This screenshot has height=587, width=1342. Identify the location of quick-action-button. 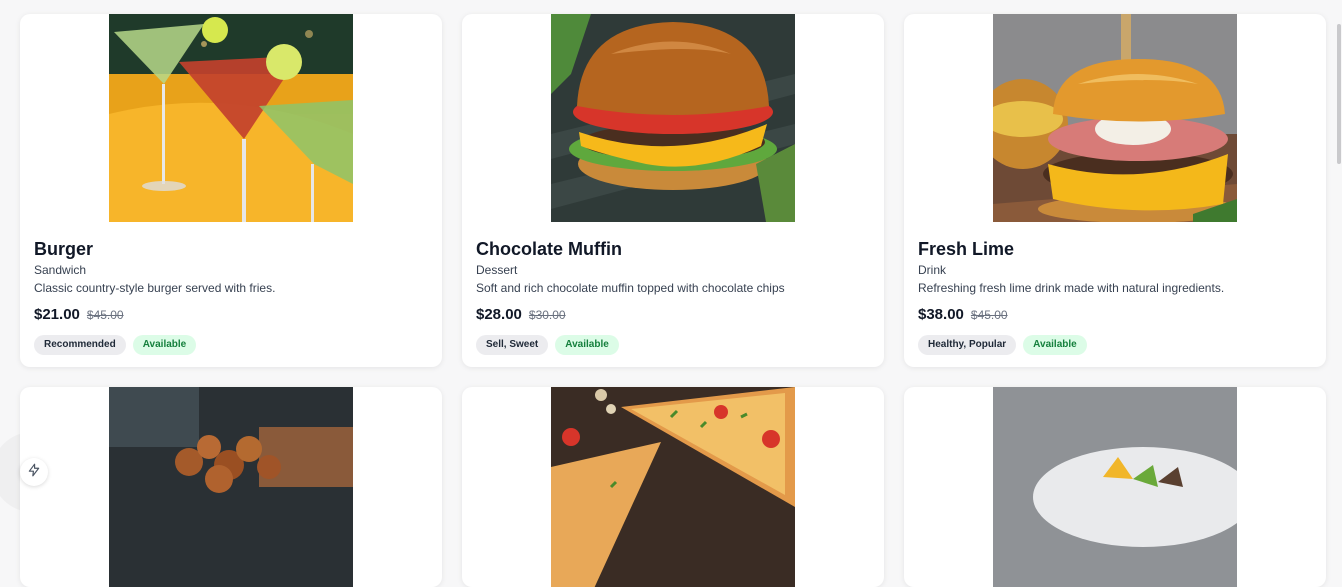
(34, 472).